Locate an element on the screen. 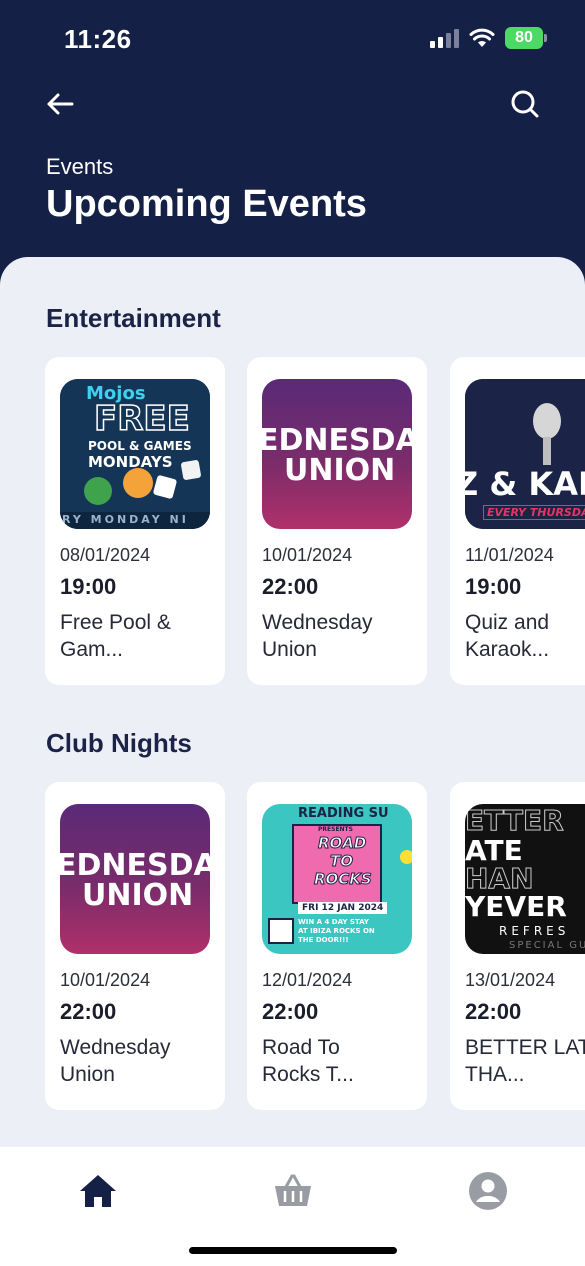 This screenshot has height=1266, width=585. smiley-icon is located at coordinates (406, 857).